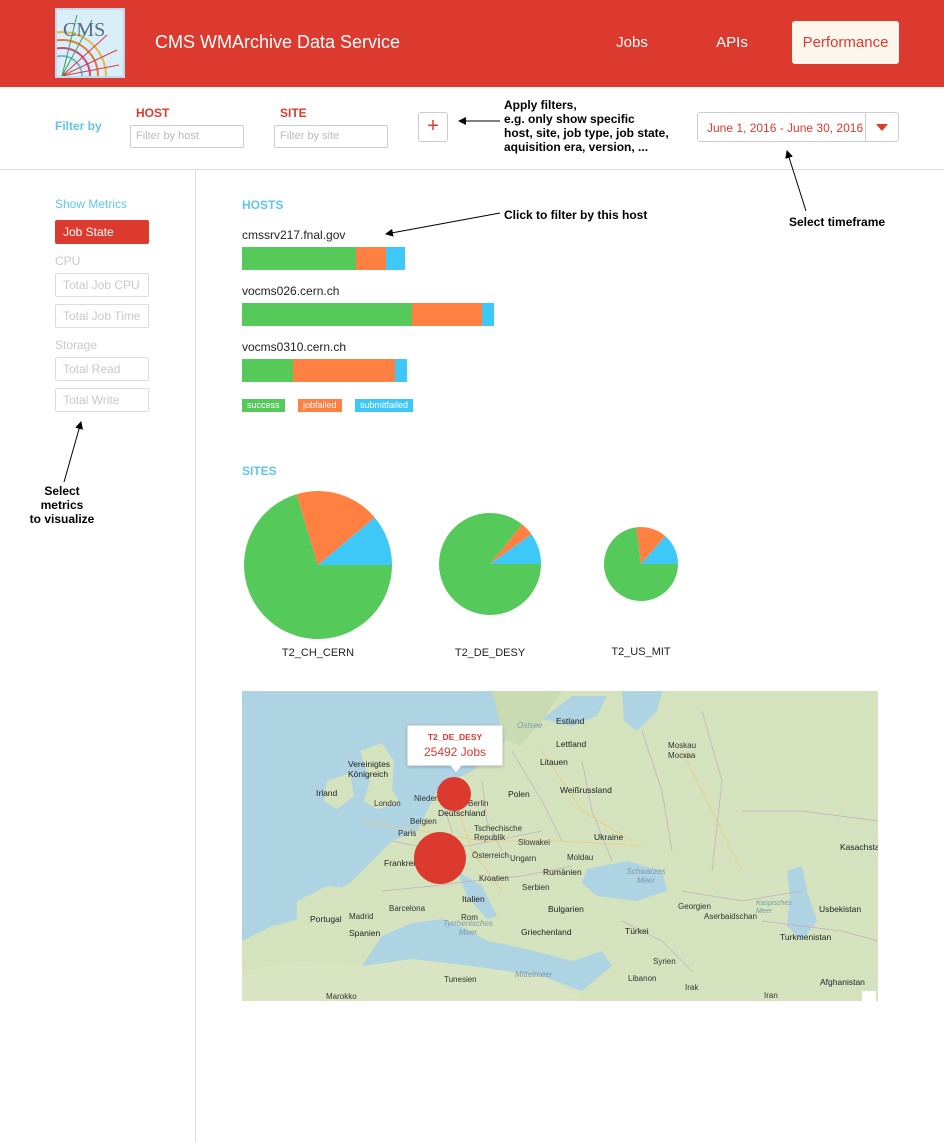 Image resolution: width=944 pixels, height=1142 pixels. Describe the element at coordinates (102, 369) in the screenshot. I see `metric-total-read: Total Read` at that location.